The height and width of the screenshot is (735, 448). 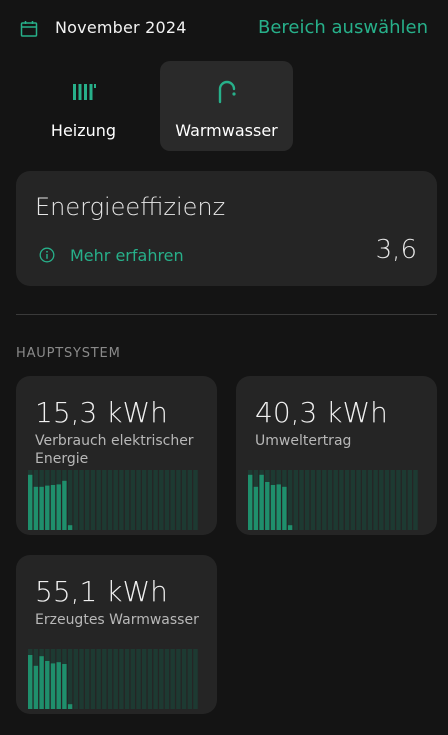 I want to click on efficiency-title: Energieeffizienz, so click(x=130, y=207).